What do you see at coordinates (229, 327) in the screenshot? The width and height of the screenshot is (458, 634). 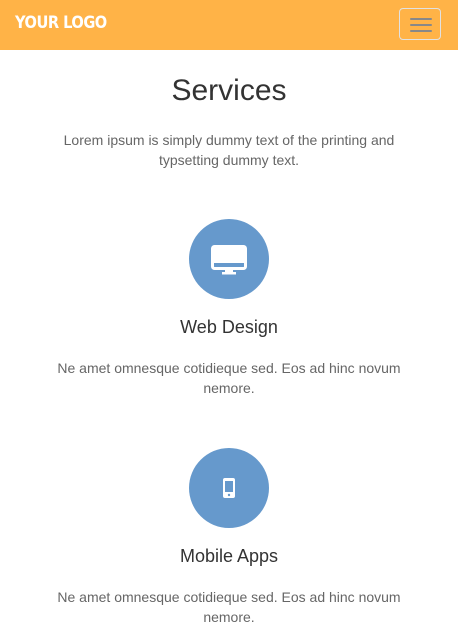 I see `service-title: Web Design` at bounding box center [229, 327].